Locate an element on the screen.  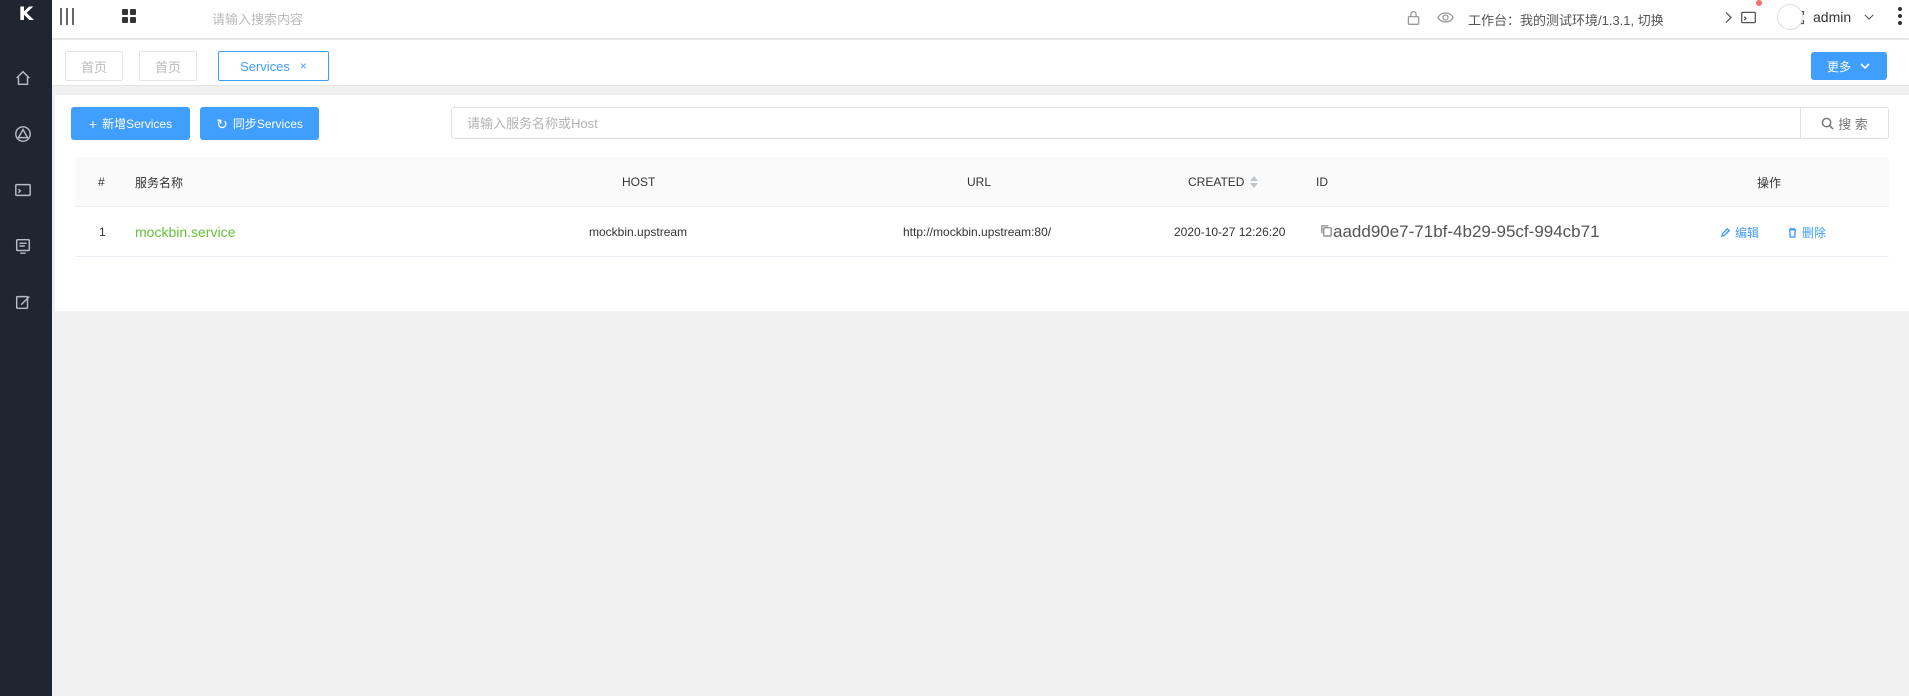
col-url: URL is located at coordinates (979, 182).